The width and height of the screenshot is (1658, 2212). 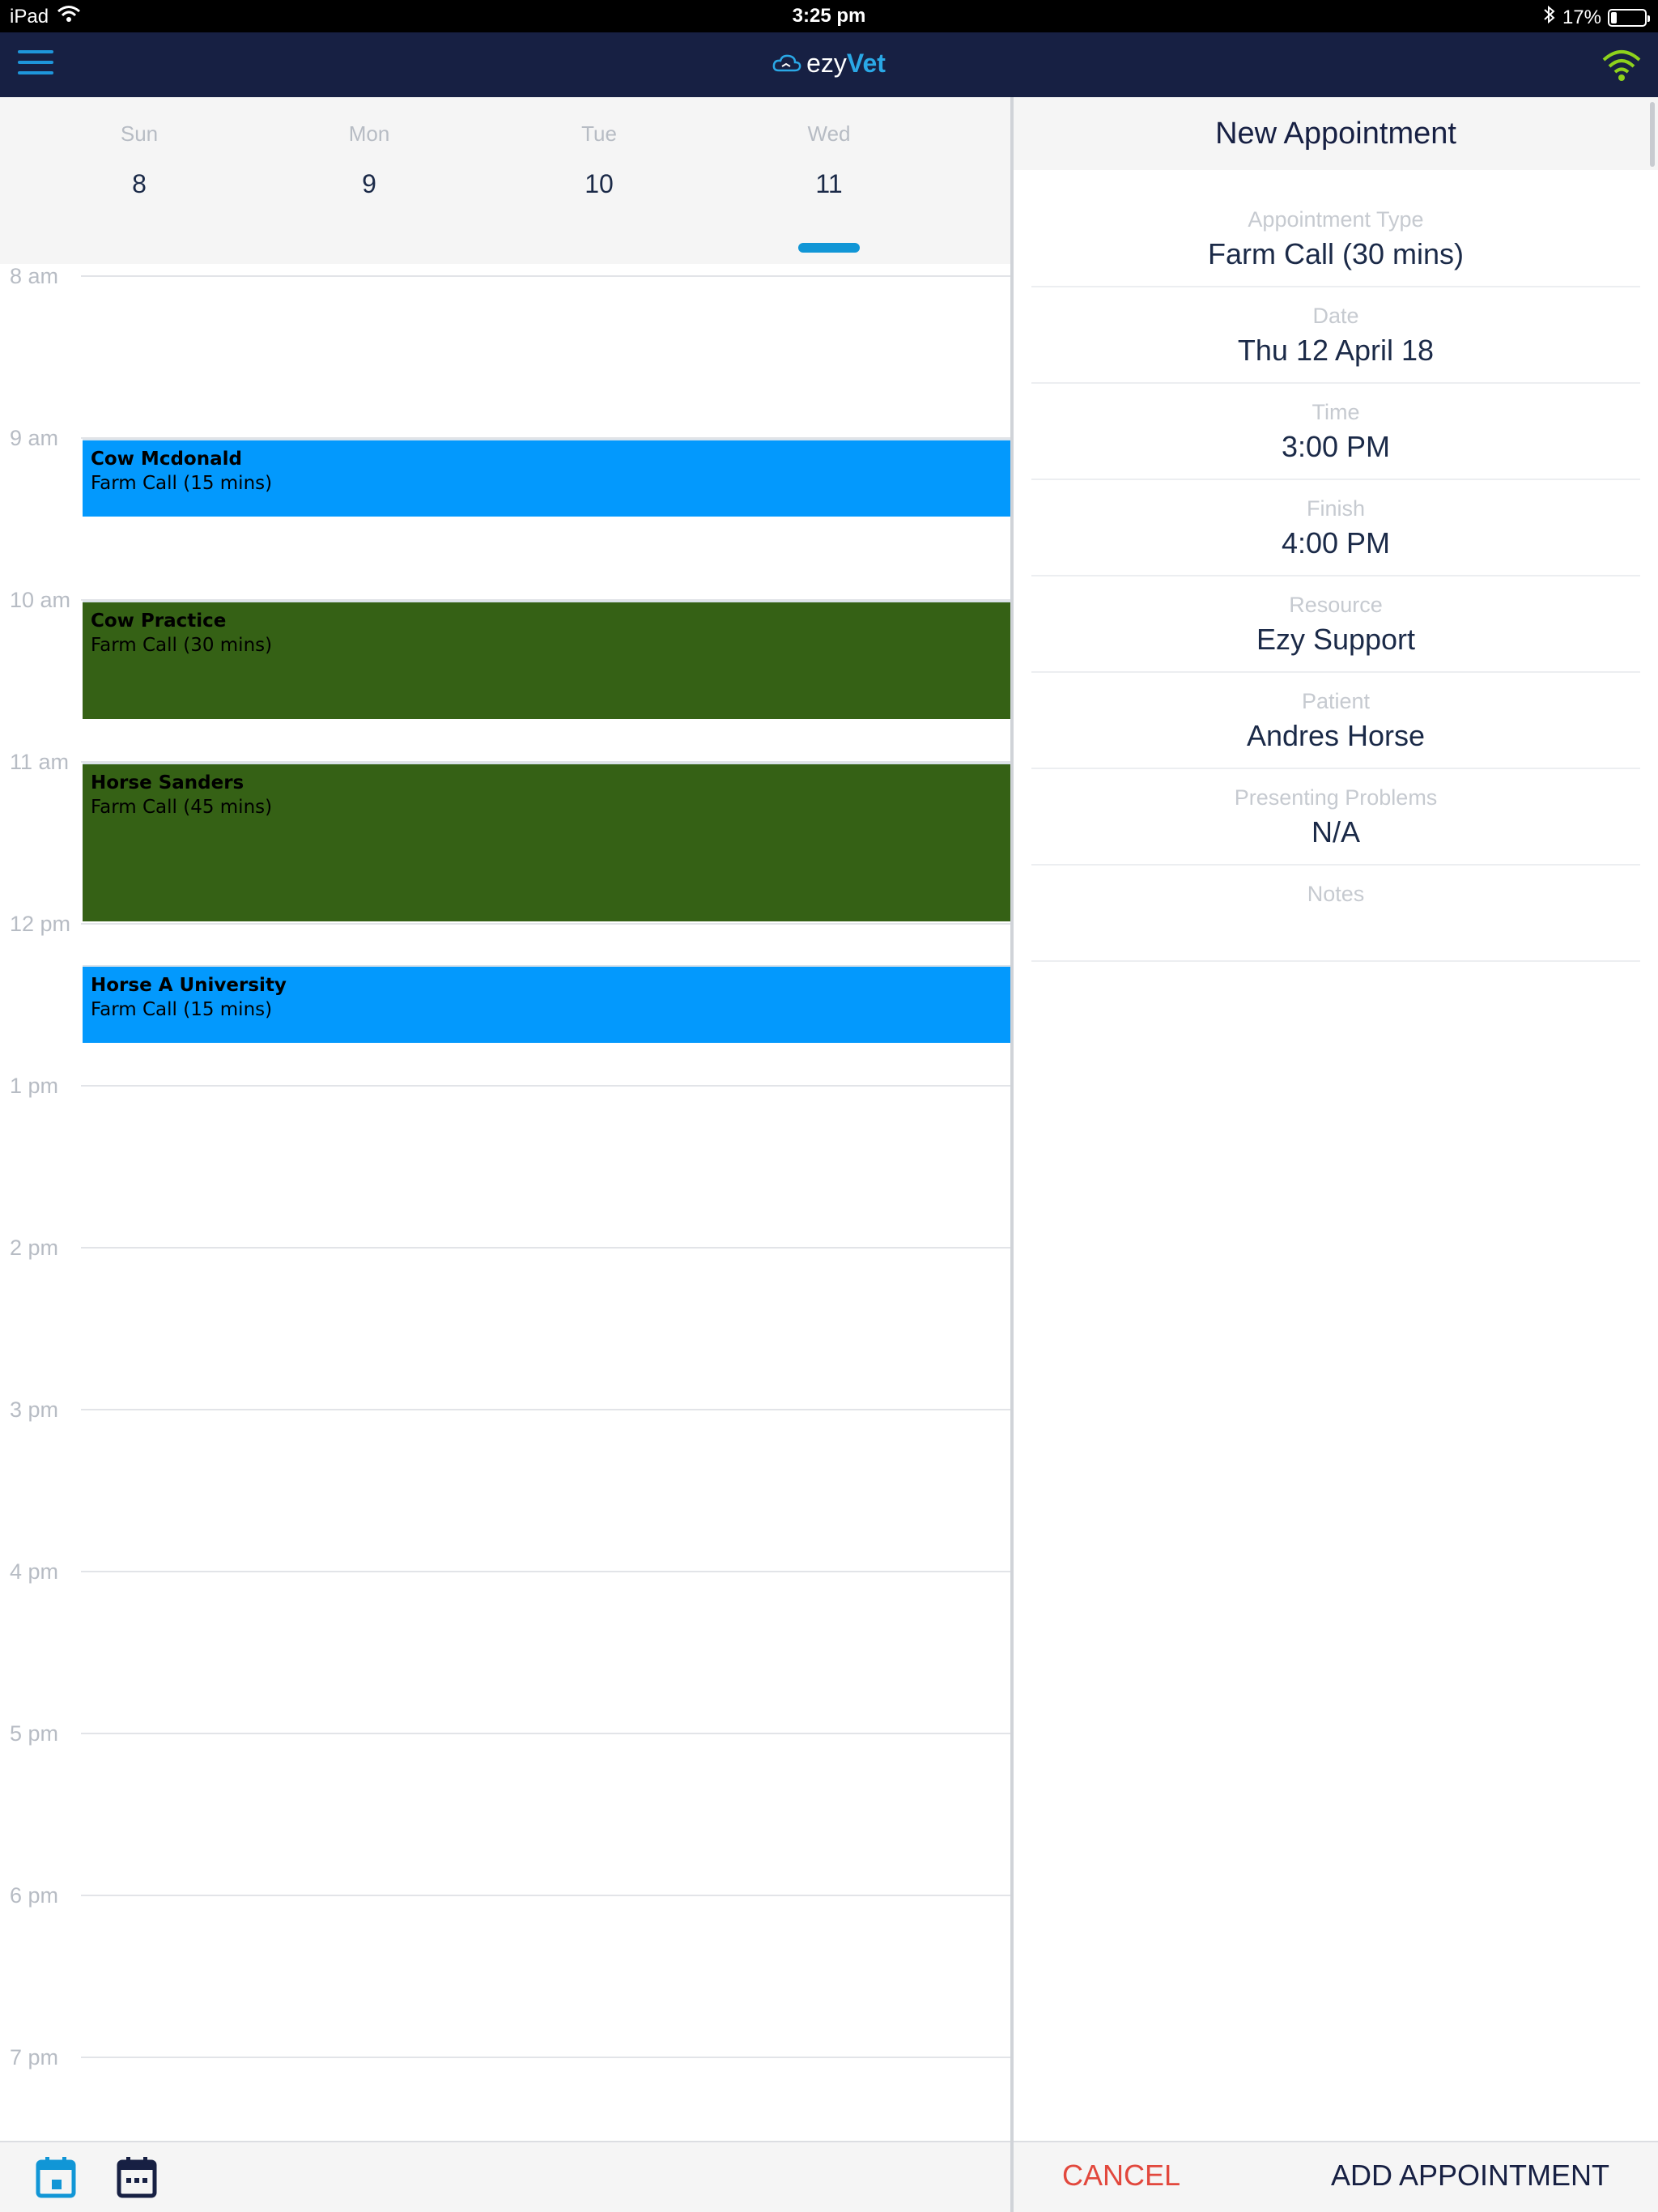 I want to click on day-view-calendar-icon, so click(x=56, y=2177).